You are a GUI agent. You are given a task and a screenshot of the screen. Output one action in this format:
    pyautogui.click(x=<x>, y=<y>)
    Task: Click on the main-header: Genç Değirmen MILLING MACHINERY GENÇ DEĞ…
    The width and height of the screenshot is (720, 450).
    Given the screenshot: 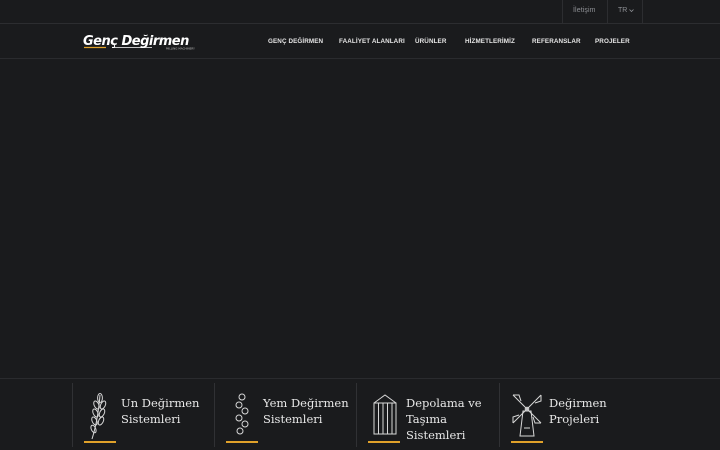 What is the action you would take?
    pyautogui.click(x=360, y=41)
    